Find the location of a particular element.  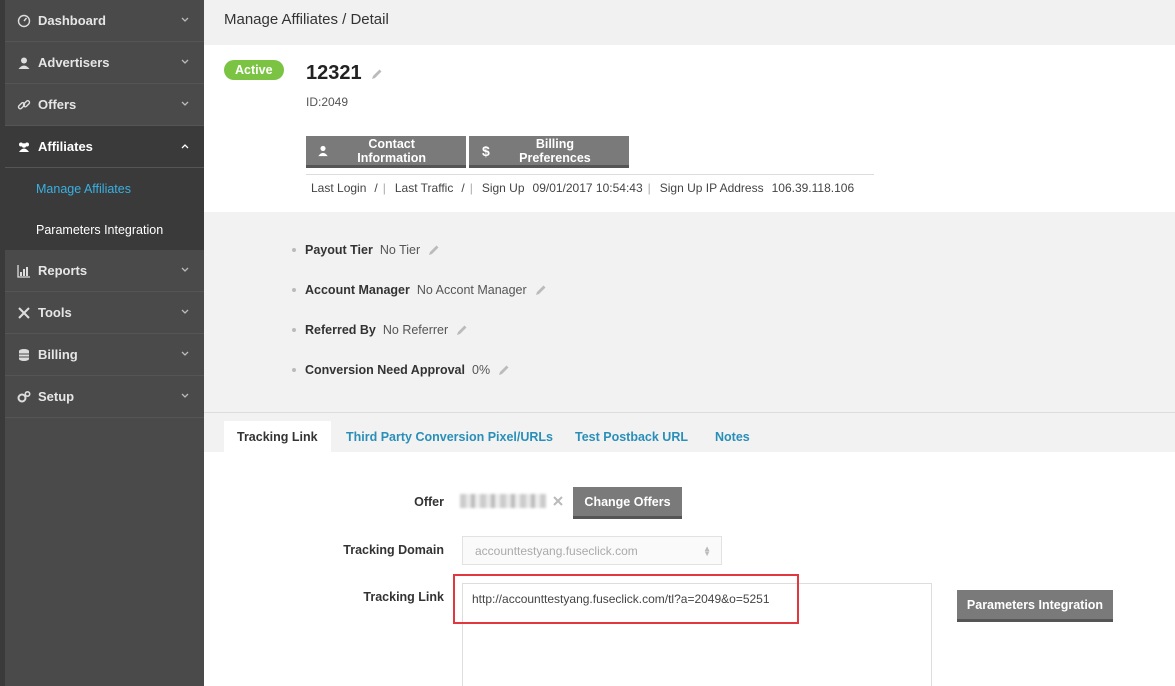

chart-icon is located at coordinates (24, 271).